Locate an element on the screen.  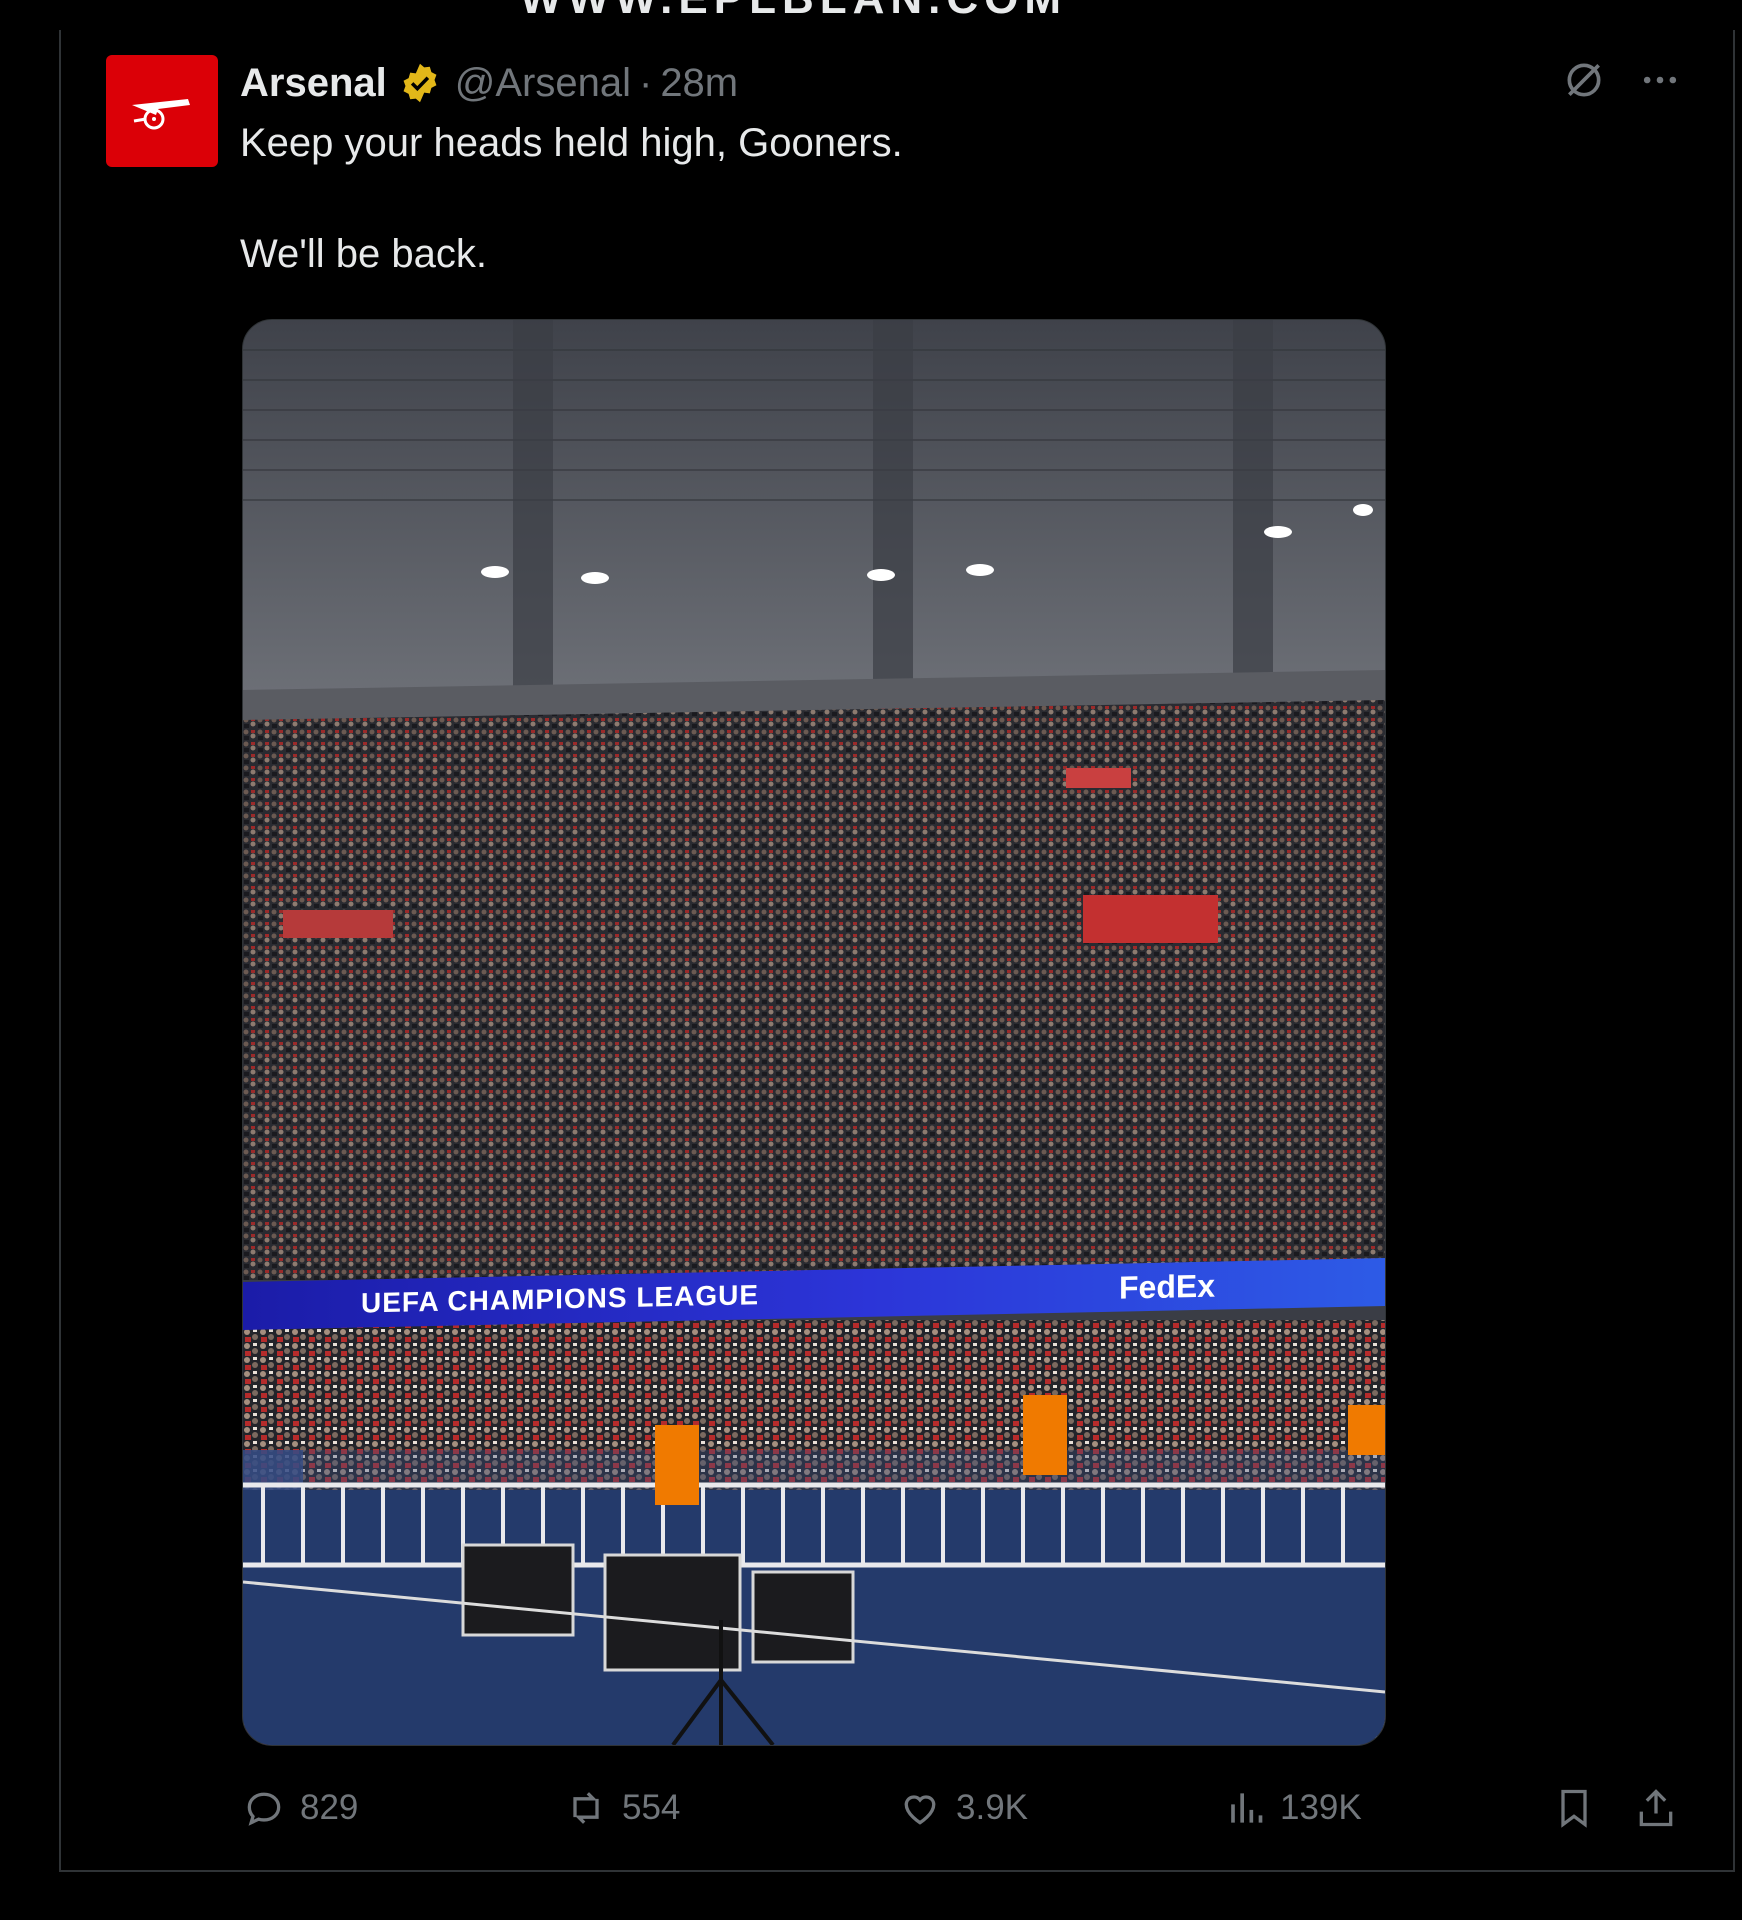
ucl-board-text: UEFA CHAMPIONS LEAGUE is located at coordinates (560, 1299).